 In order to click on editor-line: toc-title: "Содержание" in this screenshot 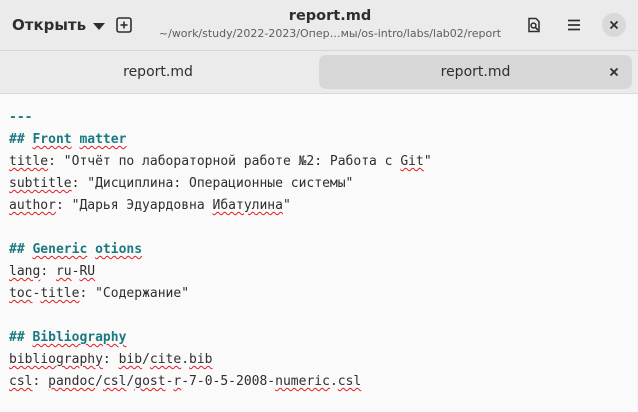, I will do `click(220, 294)`.